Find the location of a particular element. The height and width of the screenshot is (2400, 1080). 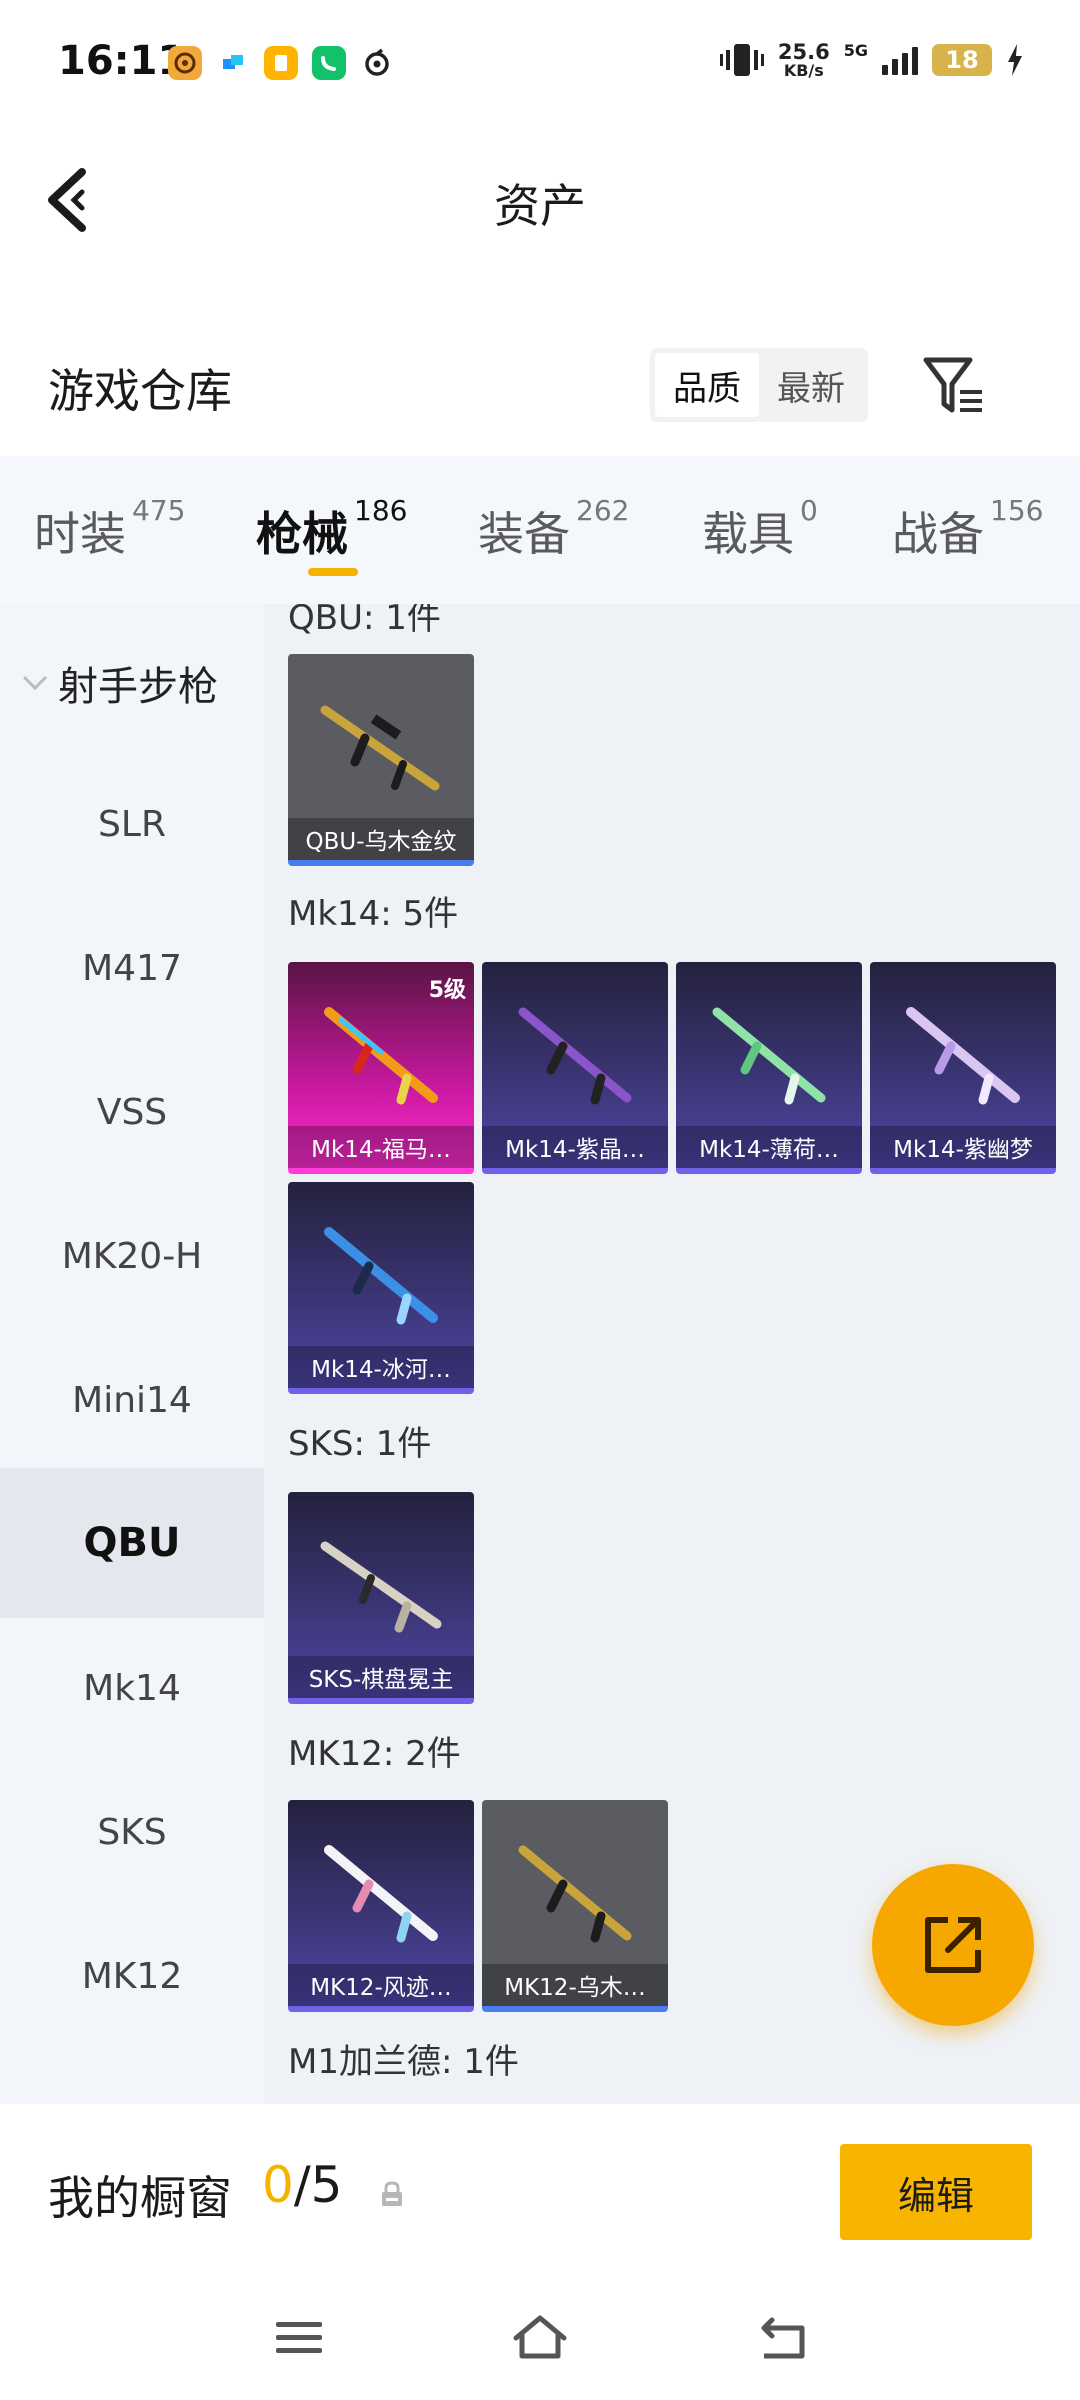

tab-fashion: 时装 475 is located at coordinates (109, 529).